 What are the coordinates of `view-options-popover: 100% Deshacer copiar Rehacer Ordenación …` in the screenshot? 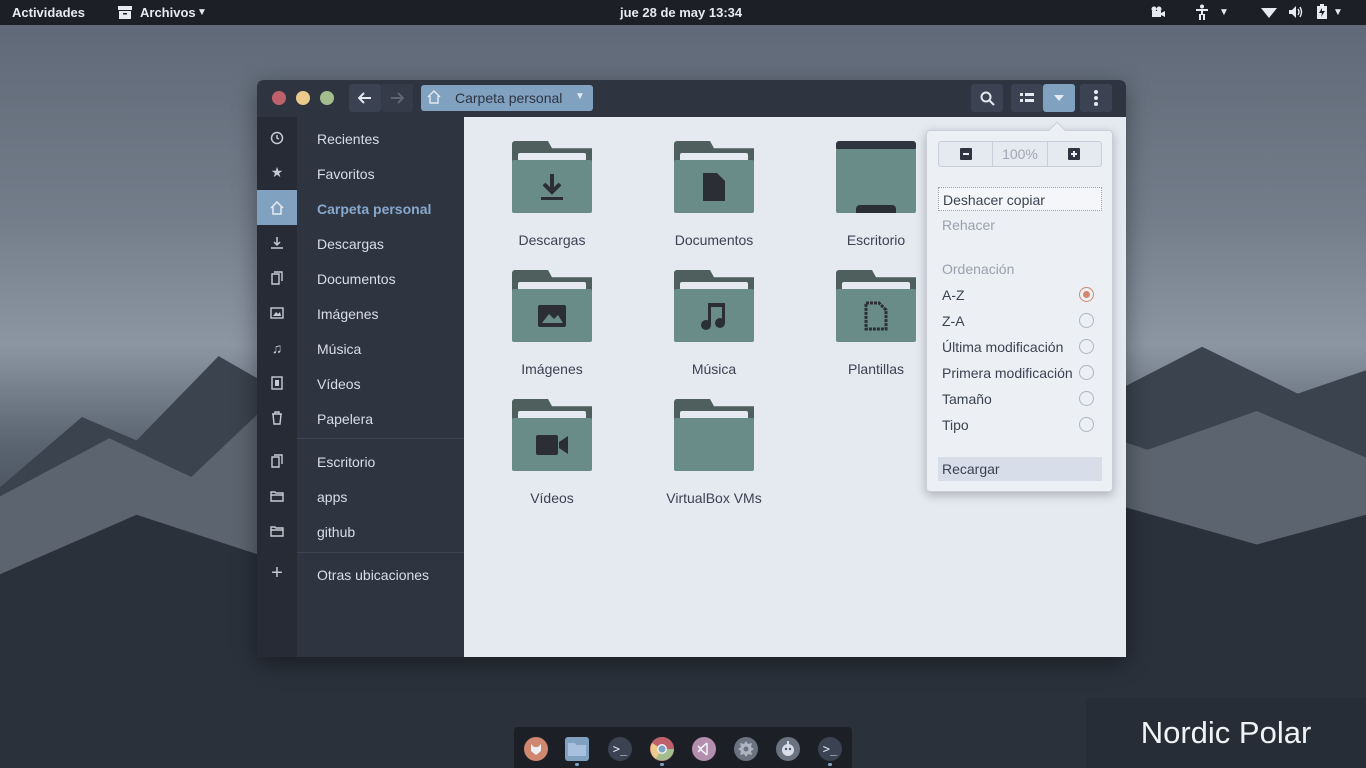 It's located at (1019, 306).